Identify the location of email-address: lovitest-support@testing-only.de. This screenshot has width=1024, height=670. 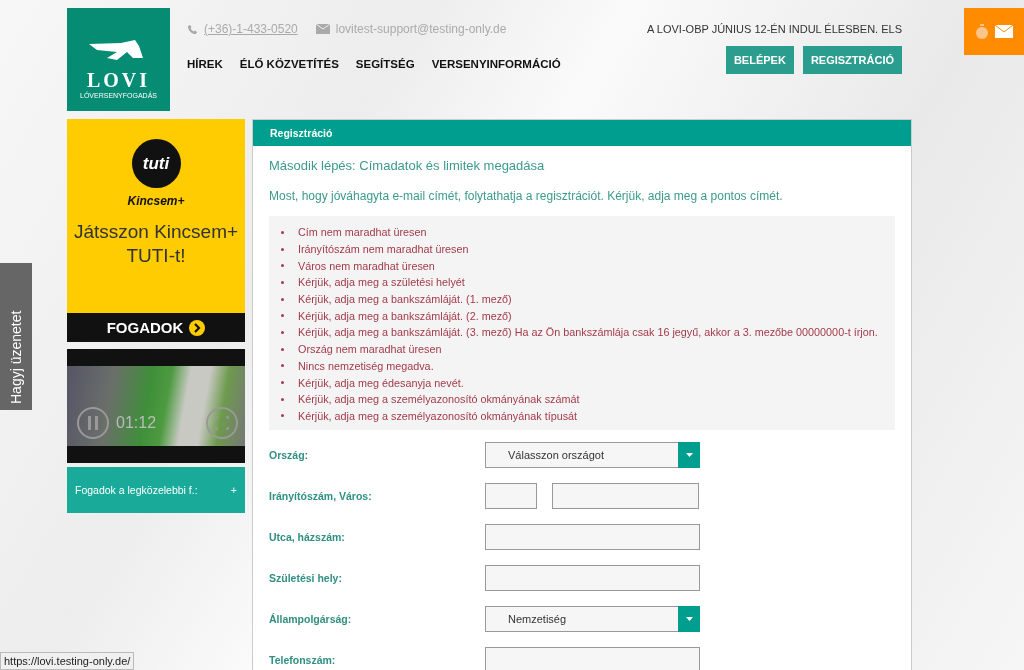
(421, 29).